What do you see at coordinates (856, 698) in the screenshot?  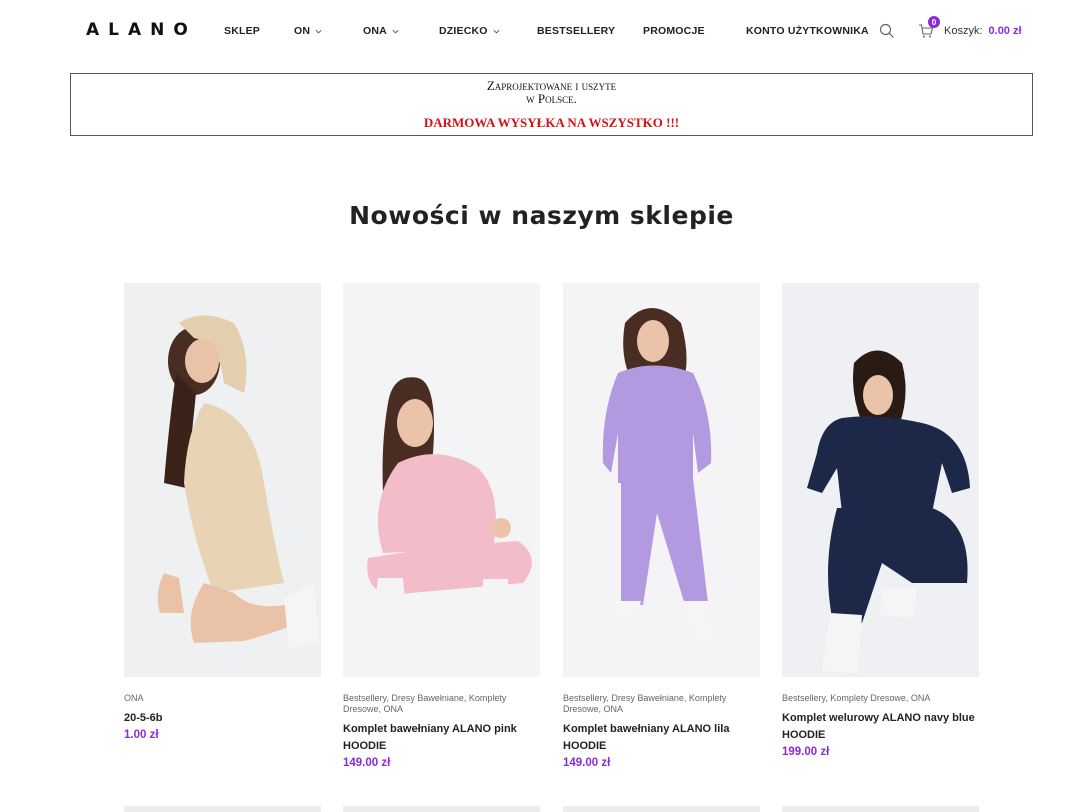 I see `product-categories: Bestsellery, Komplety Dresowe, ONA` at bounding box center [856, 698].